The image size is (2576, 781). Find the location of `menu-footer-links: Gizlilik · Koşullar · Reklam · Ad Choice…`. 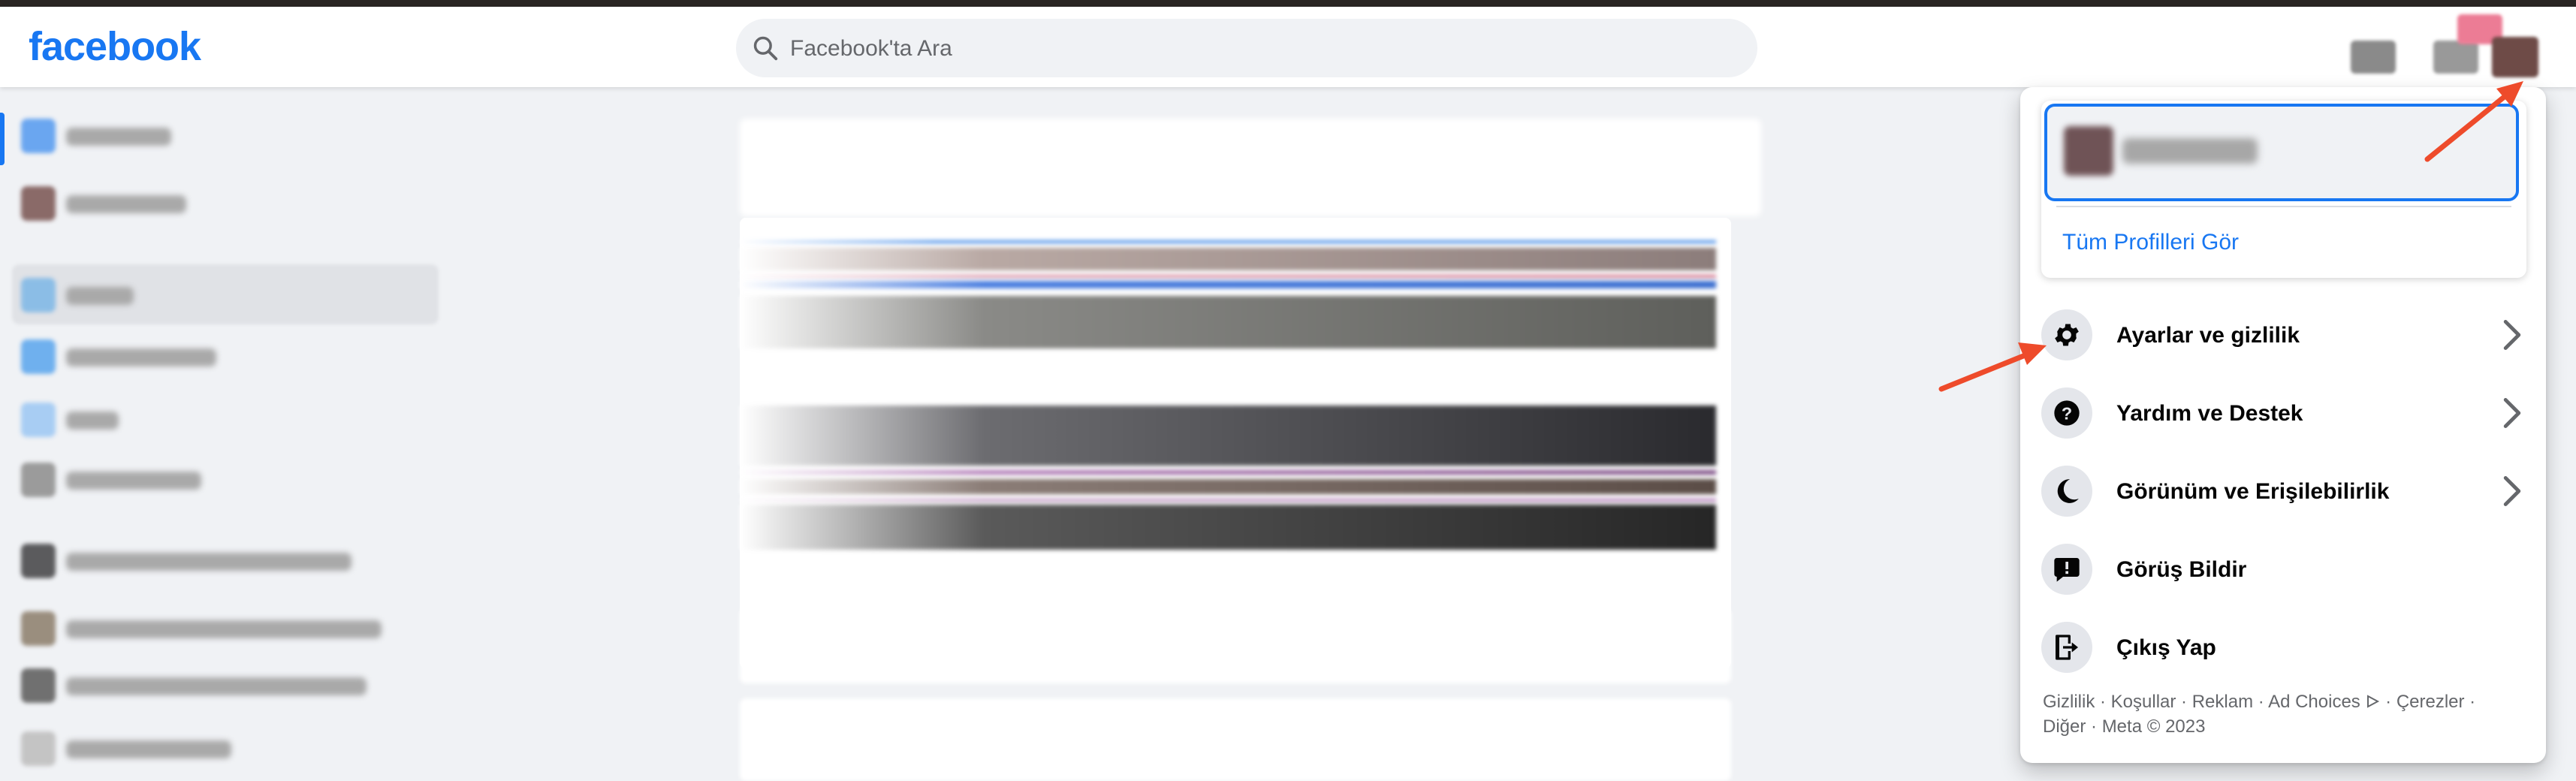

menu-footer-links: Gizlilik · Koşullar · Reklam · Ad Choice… is located at coordinates (2287, 714).